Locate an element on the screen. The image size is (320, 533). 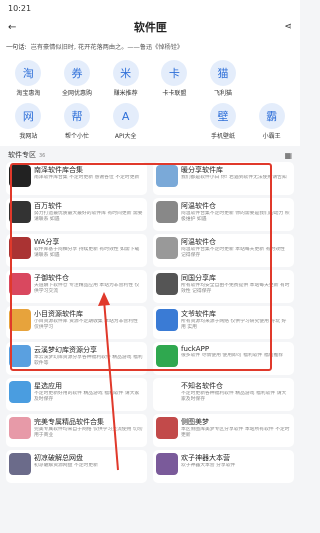
software-card: fuckAPP 很多软件 尽情使用 使用即可 福利软件 福利推荐 is located at coordinates (223, 358).